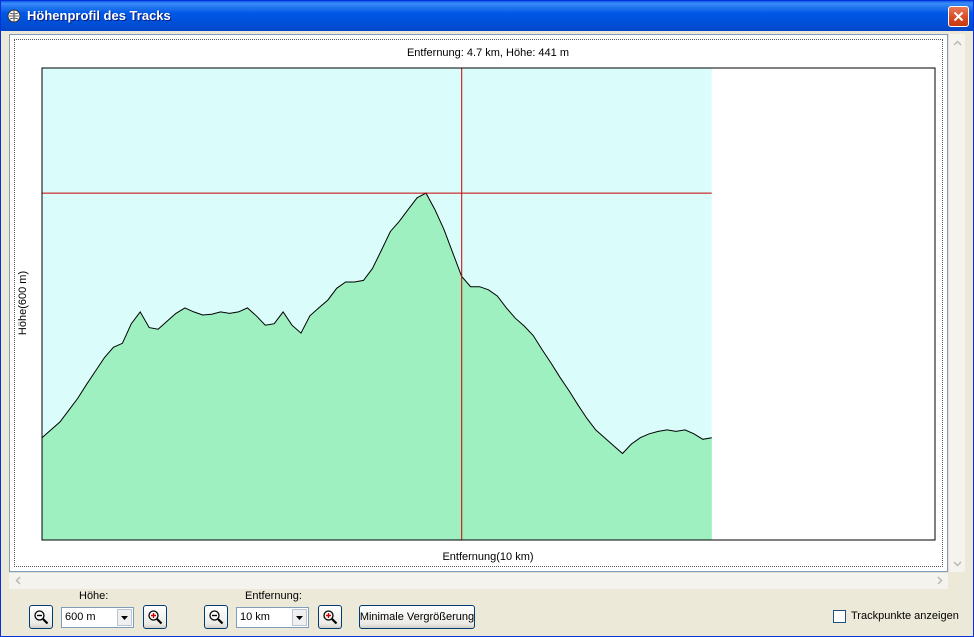 Image resolution: width=974 pixels, height=637 pixels. Describe the element at coordinates (839, 616) in the screenshot. I see `trackpoints-checkbox` at that location.